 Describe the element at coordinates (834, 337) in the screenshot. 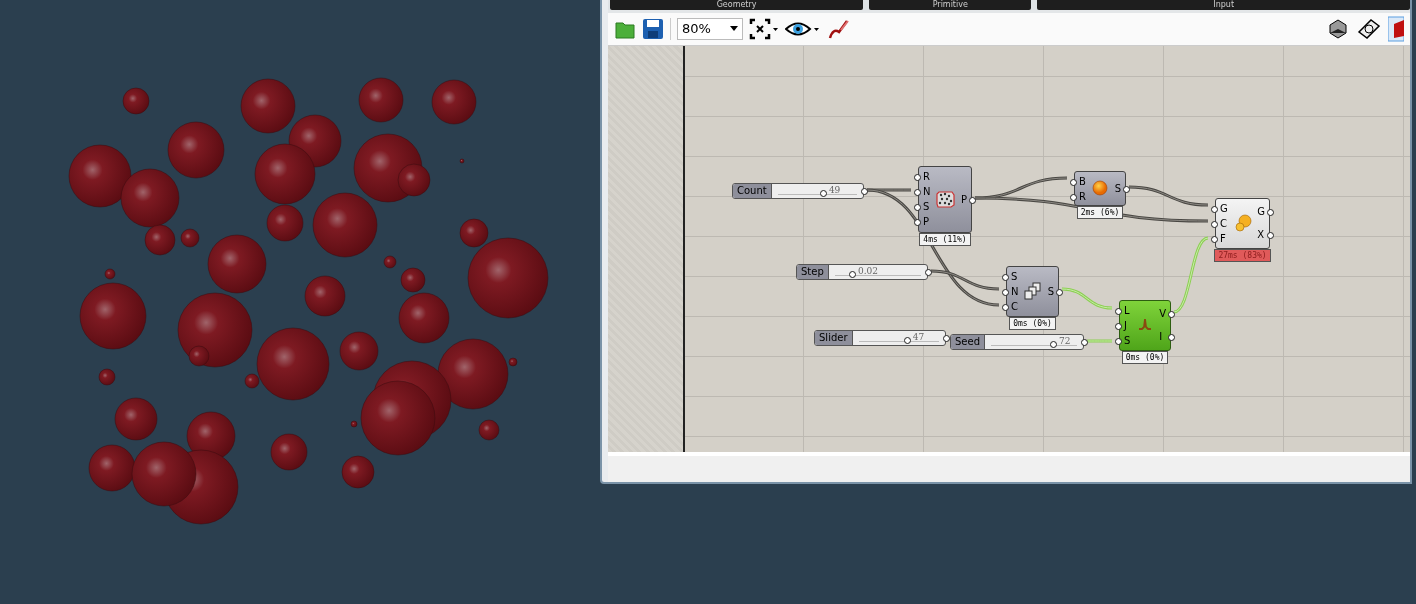

I see `slider-label: Slider` at that location.